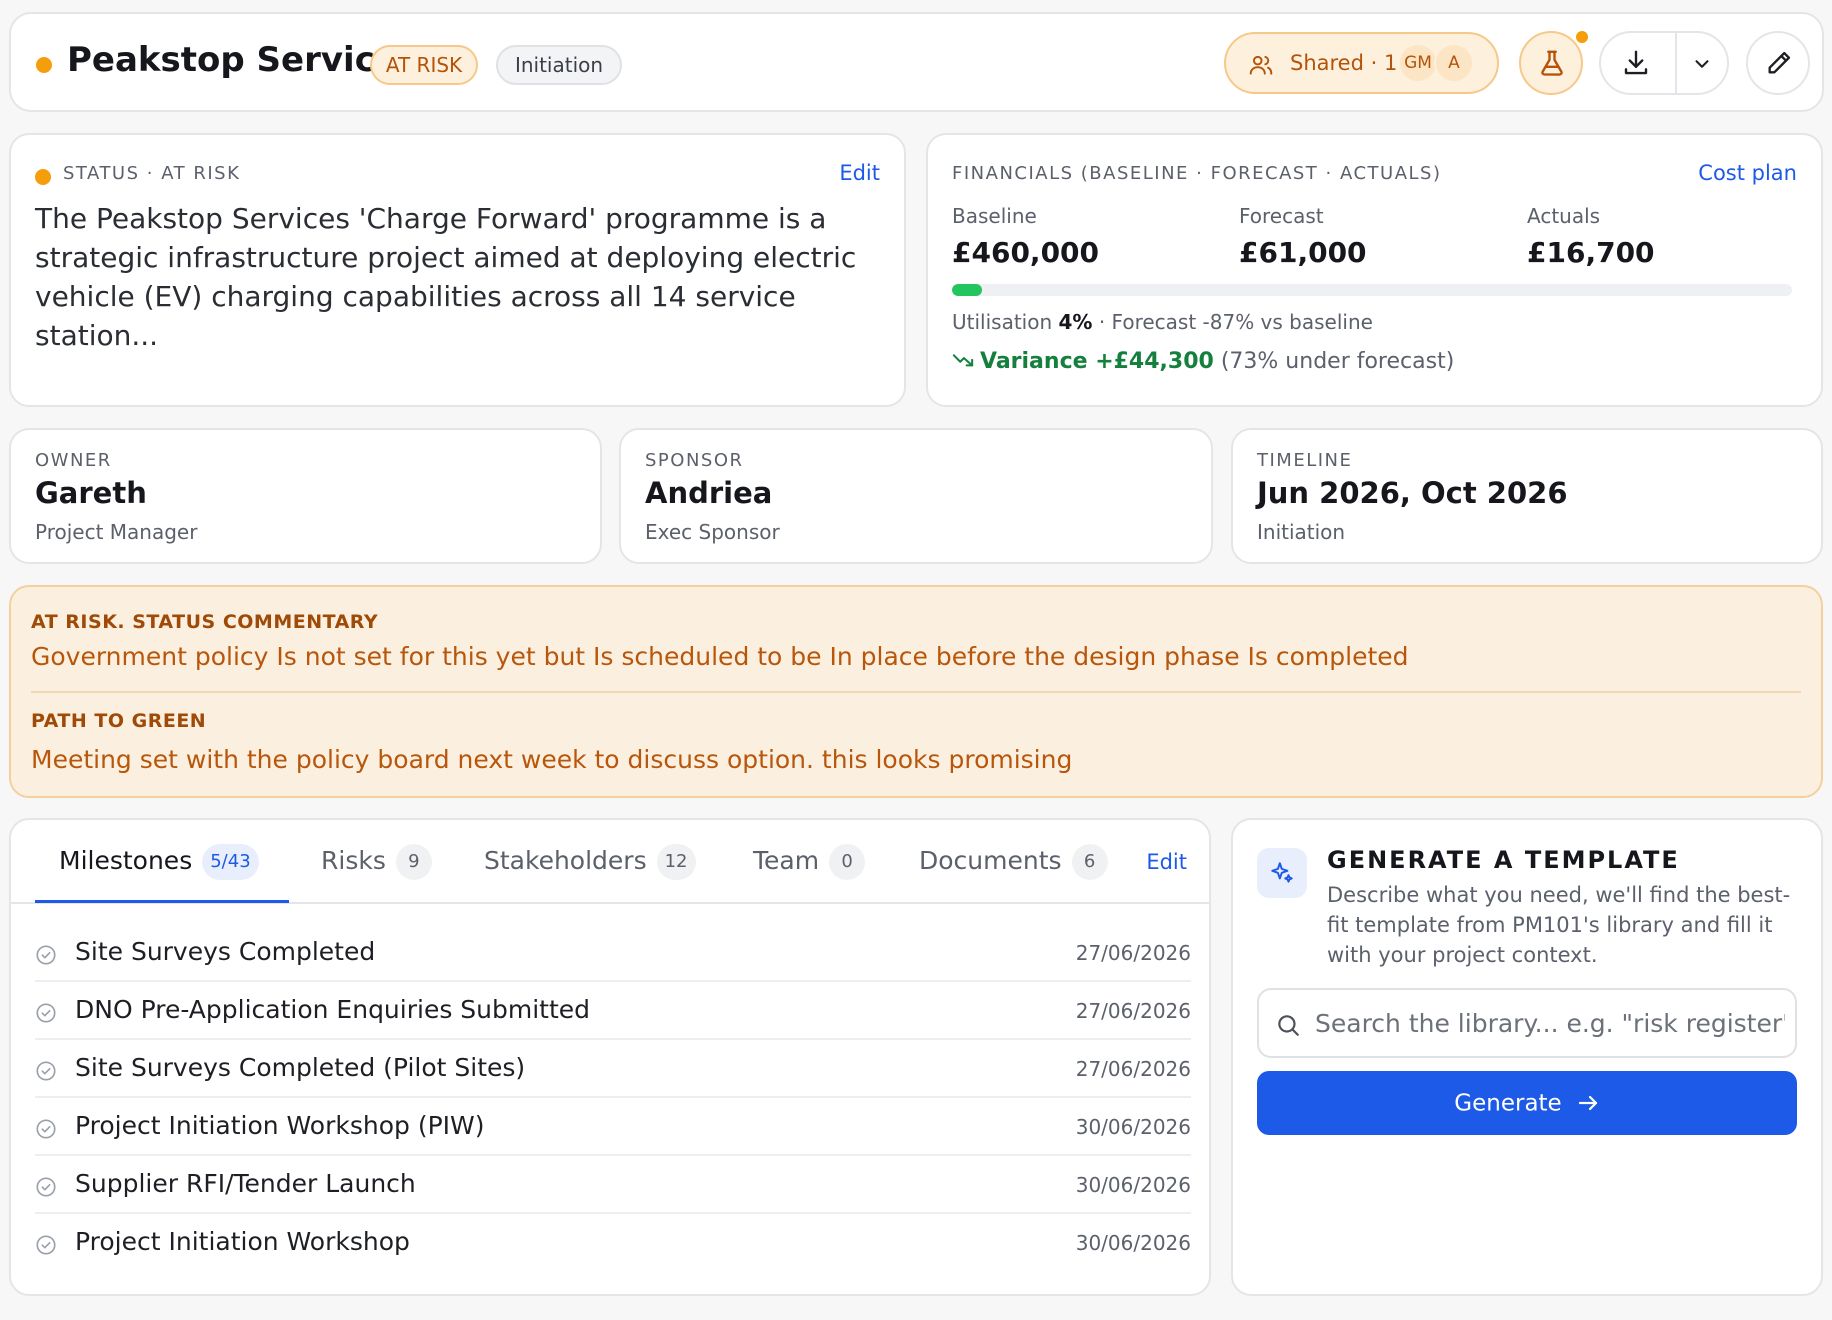  What do you see at coordinates (994, 216) in the screenshot?
I see `baseline-label: Baseline` at bounding box center [994, 216].